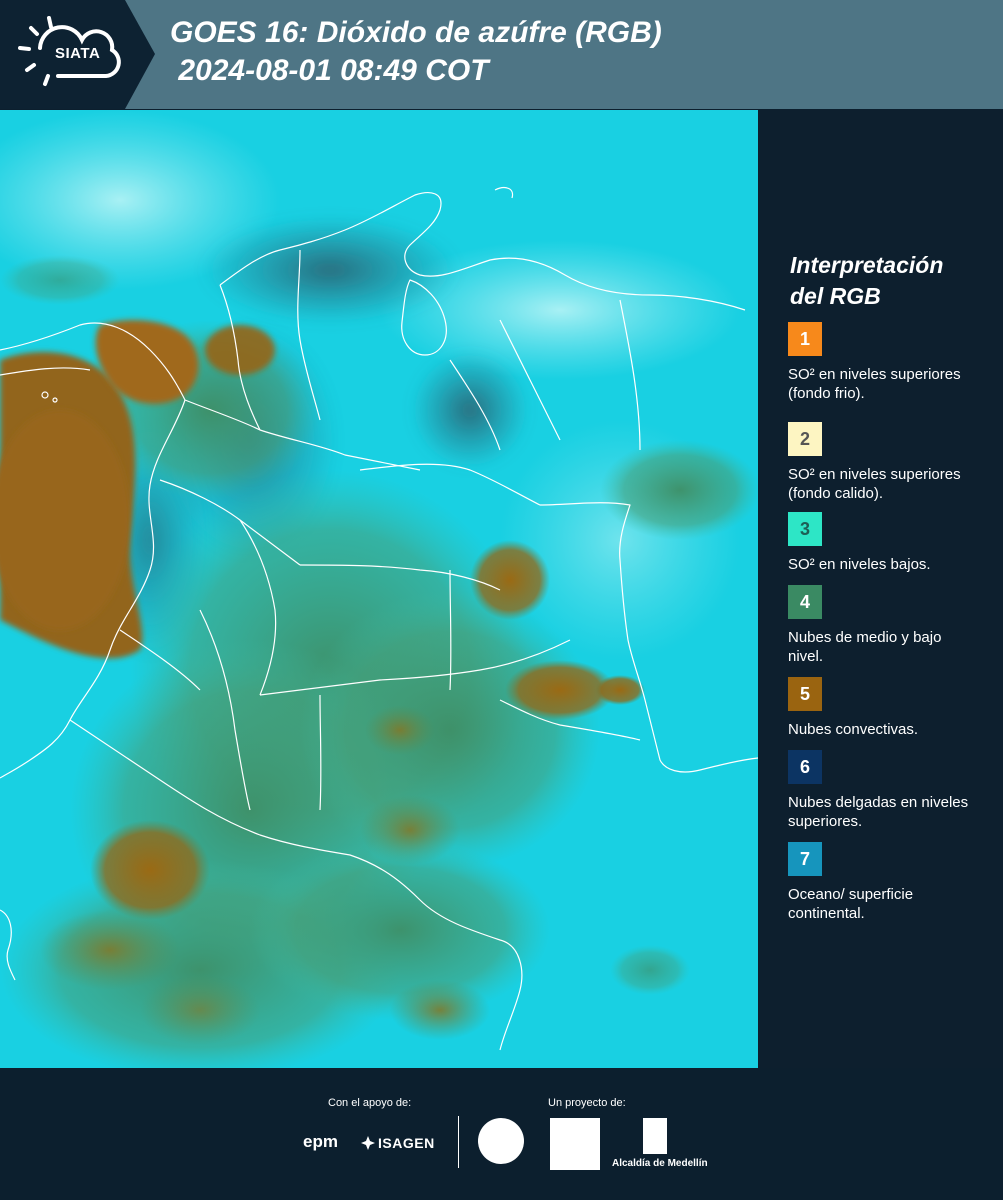  I want to click on title-line-2: 2024-08-01 08:49 COT, so click(329, 70).